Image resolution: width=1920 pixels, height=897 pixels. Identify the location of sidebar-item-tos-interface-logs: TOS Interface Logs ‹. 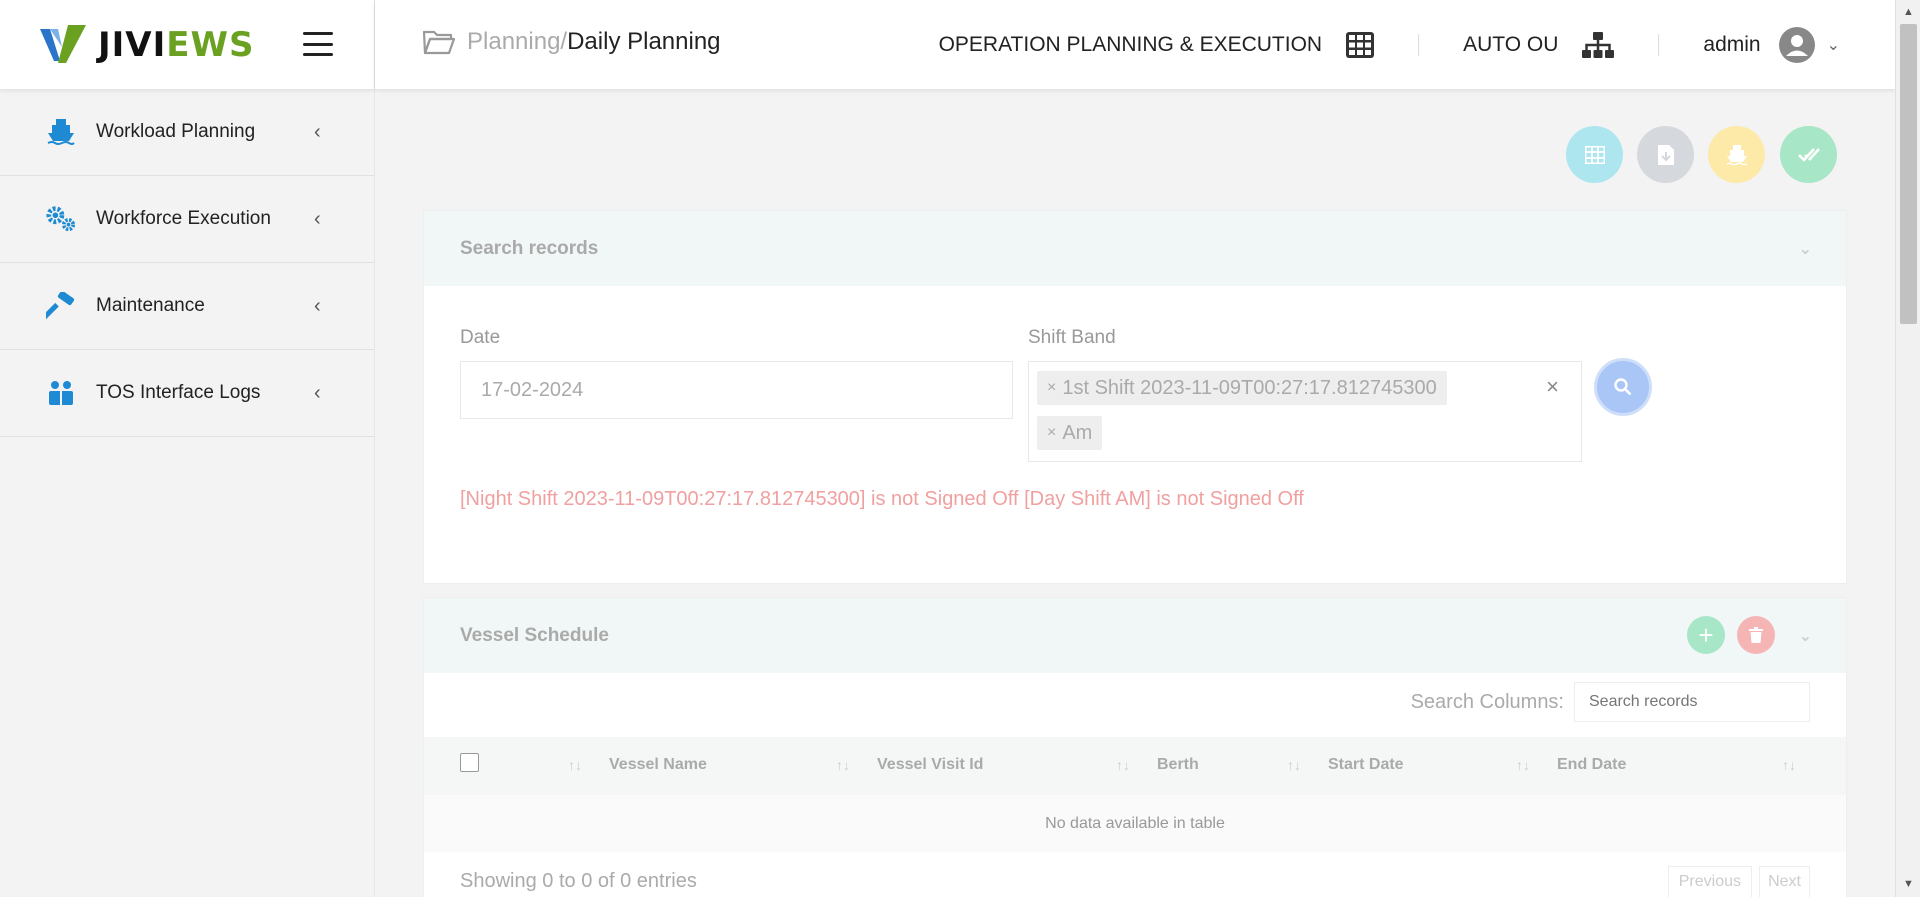
(187, 393).